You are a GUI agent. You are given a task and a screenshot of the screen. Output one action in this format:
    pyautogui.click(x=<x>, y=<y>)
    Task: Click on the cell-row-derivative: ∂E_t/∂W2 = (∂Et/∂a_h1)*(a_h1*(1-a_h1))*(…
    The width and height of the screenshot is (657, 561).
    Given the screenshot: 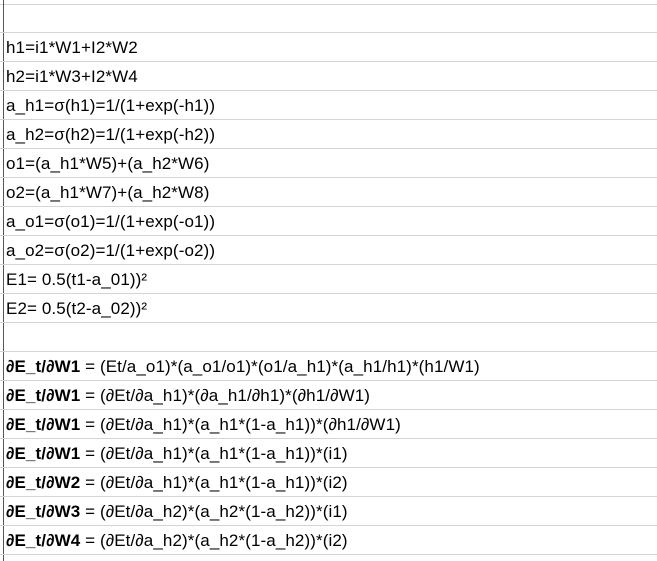 What is the action you would take?
    pyautogui.click(x=328, y=482)
    